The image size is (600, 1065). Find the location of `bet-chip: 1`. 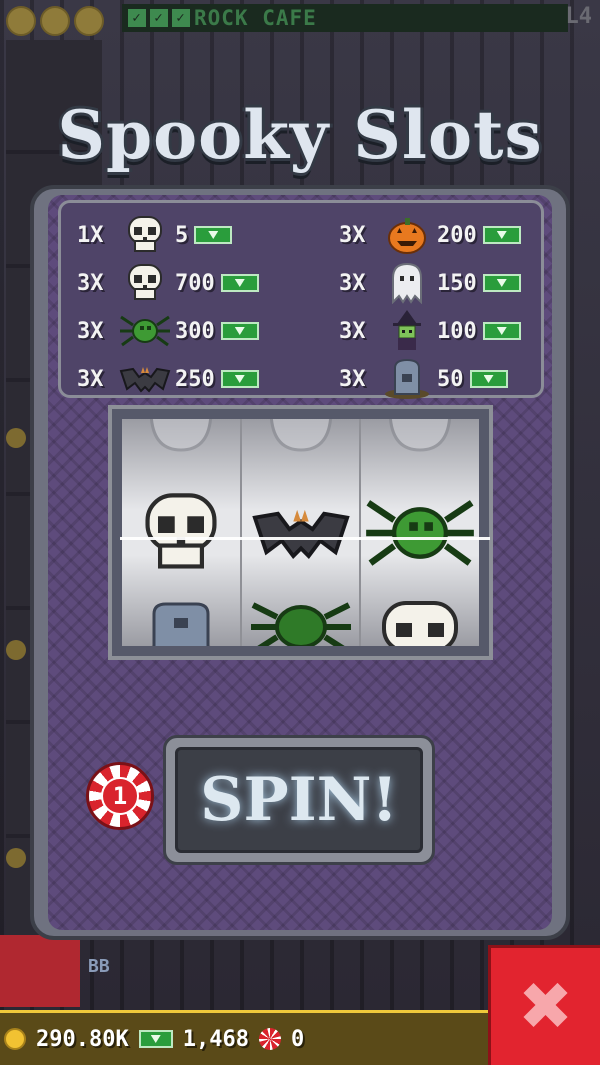

bet-chip: 1 is located at coordinates (120, 796).